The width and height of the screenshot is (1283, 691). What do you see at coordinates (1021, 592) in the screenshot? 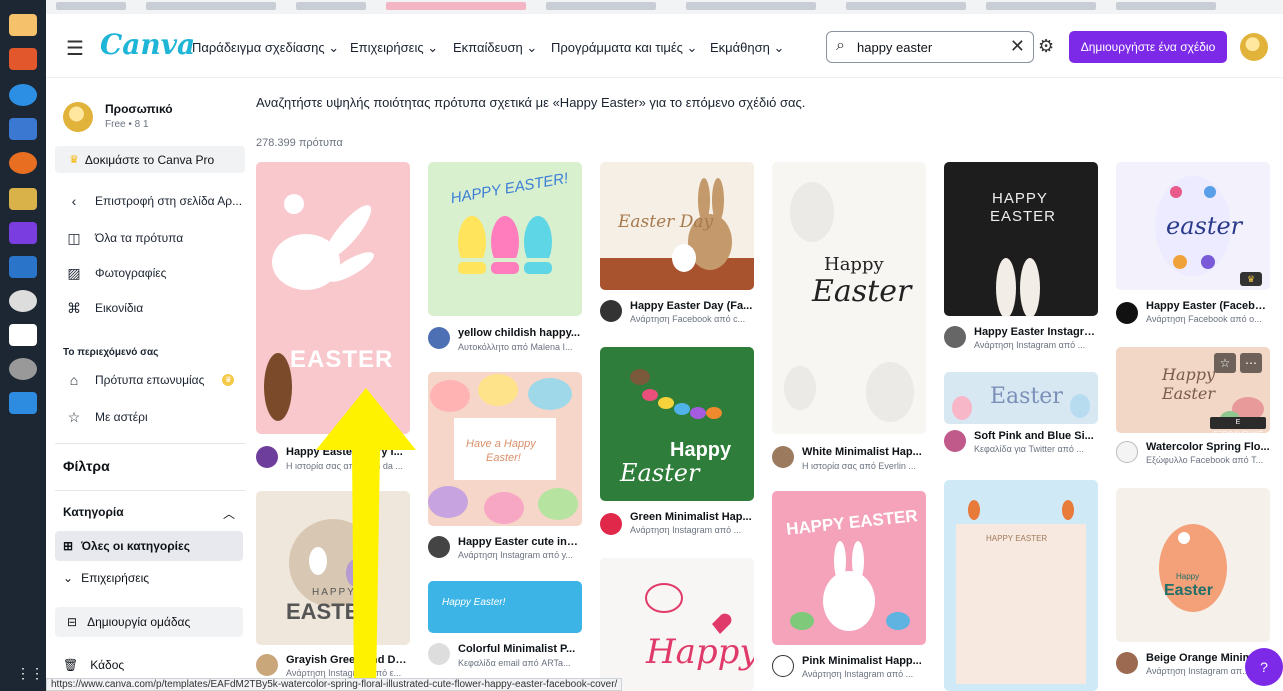
I see `floral-frame` at bounding box center [1021, 592].